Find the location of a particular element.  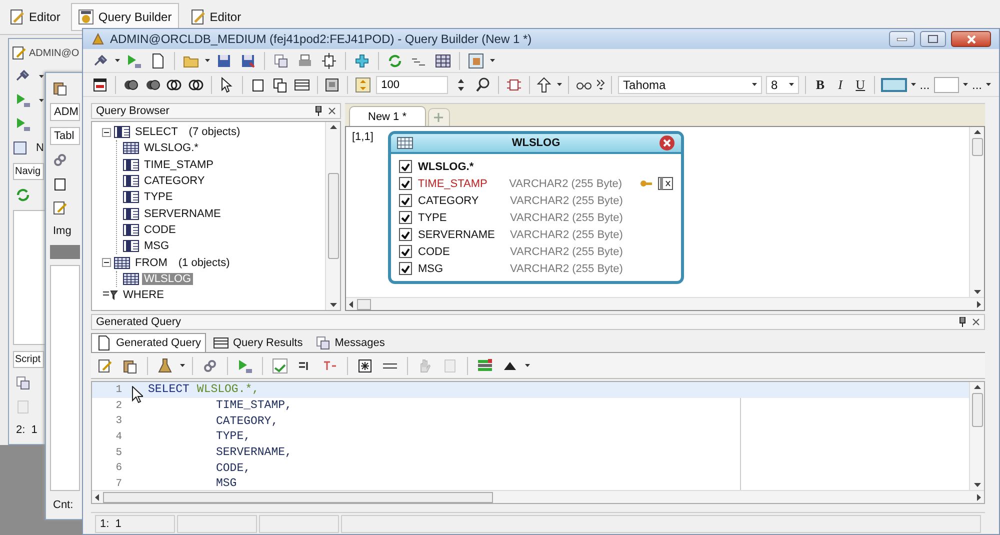

code-token: WLSLOG.*, is located at coordinates (228, 389).